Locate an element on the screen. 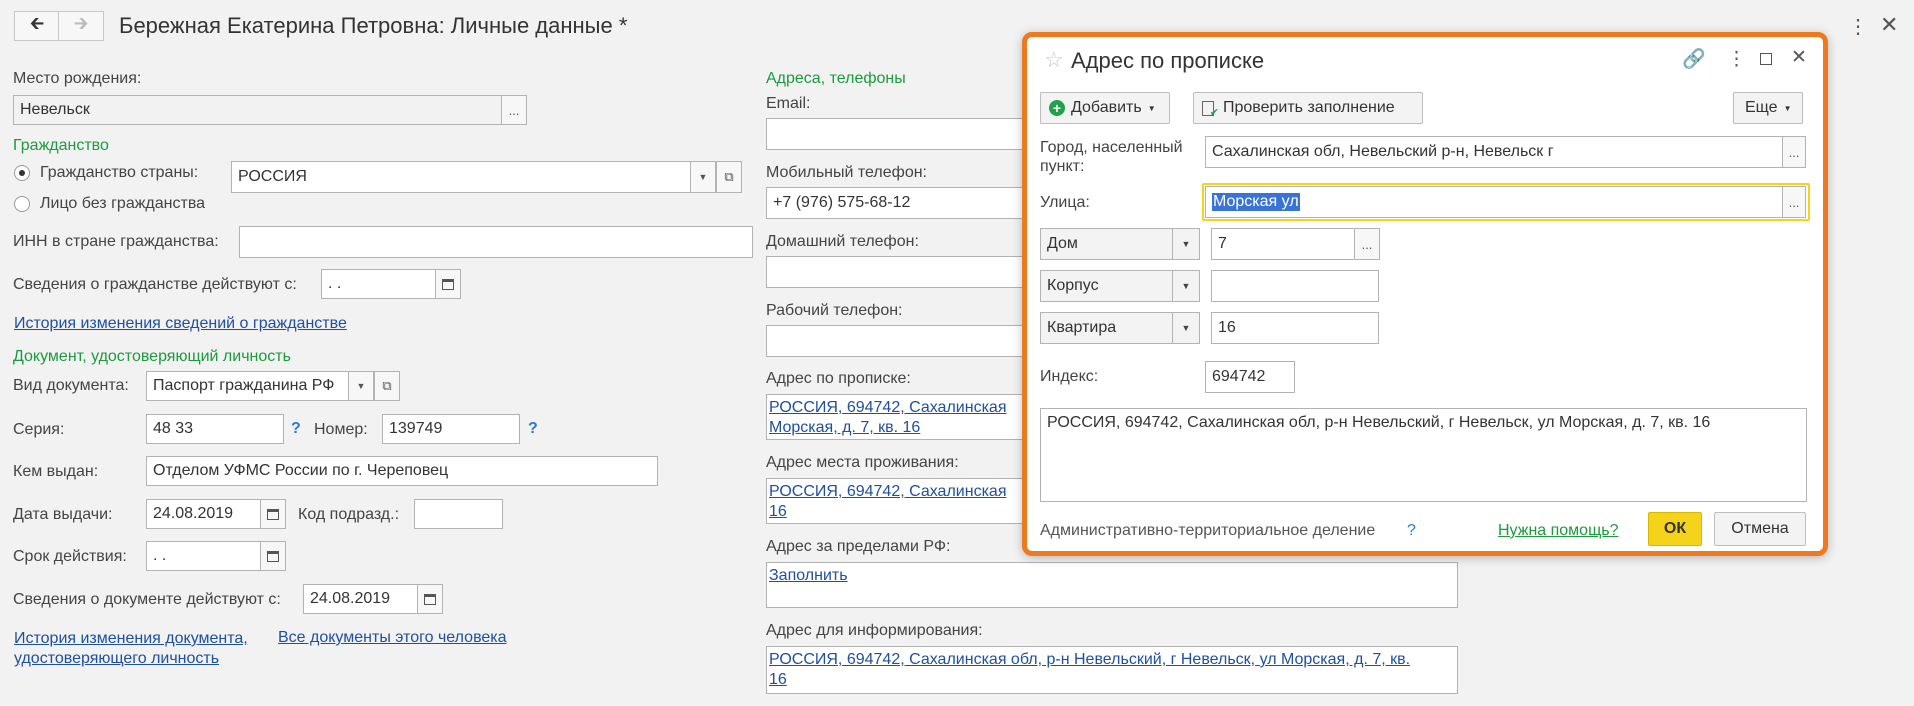  doc-type-dropdown-button: ▼ is located at coordinates (361, 386).